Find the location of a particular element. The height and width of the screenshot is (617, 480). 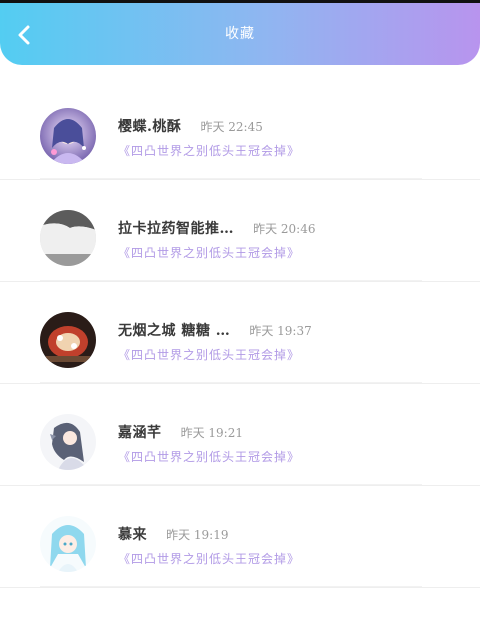

page-title: 收藏 is located at coordinates (240, 34).